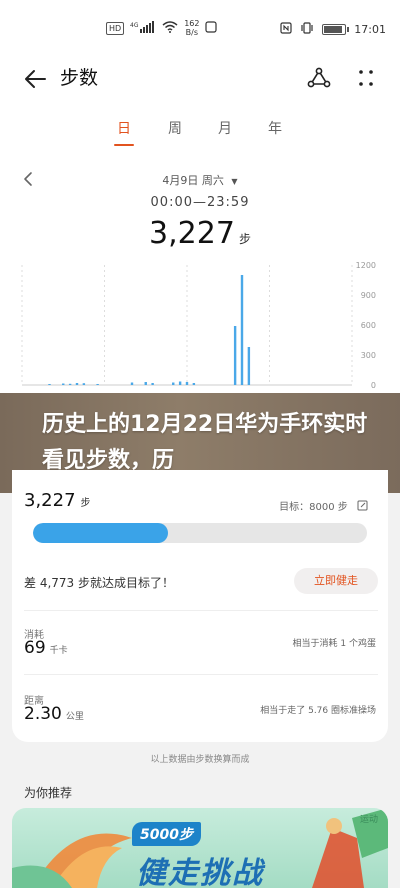 The height and width of the screenshot is (888, 400). Describe the element at coordinates (175, 128) in the screenshot. I see `tab-week: 周` at that location.